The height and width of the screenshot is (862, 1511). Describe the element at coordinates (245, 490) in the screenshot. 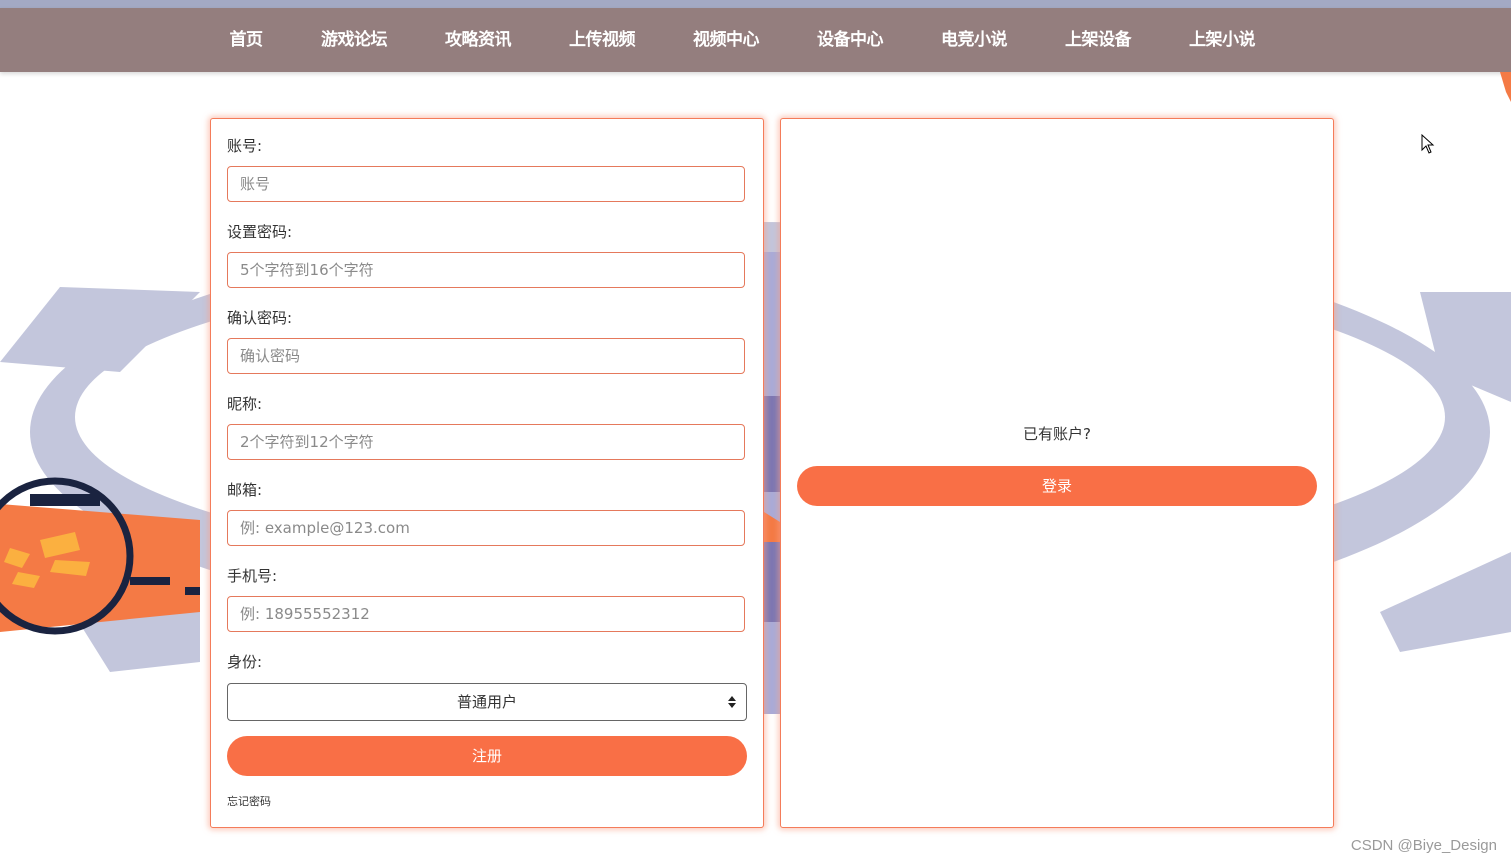

I see `email-label: 邮箱:` at that location.